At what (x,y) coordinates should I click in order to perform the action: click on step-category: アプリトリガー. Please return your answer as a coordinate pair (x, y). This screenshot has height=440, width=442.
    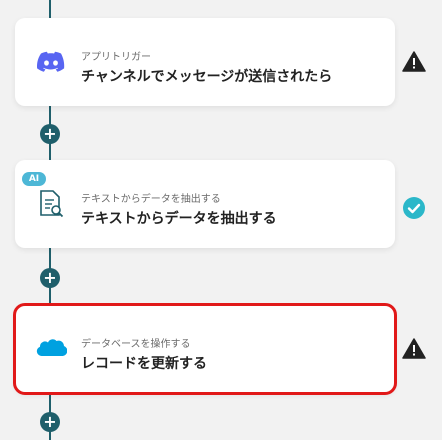
    Looking at the image, I should click on (116, 57).